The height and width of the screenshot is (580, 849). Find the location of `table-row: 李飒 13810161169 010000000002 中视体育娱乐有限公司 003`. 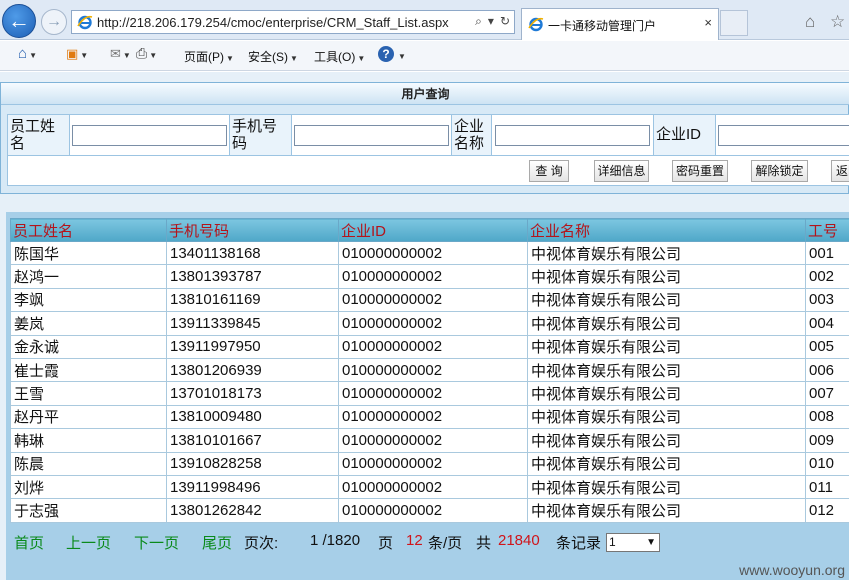

table-row: 李飒 13810161169 010000000002 中视体育娱乐有限公司 003 is located at coordinates (429, 300).